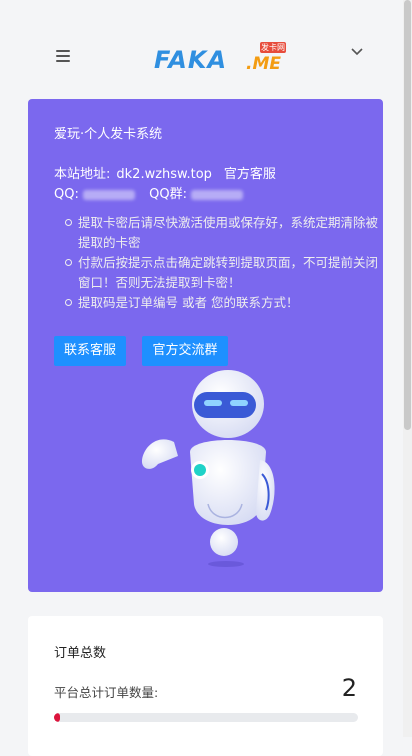 This screenshot has width=412, height=756. I want to click on logo-suffix: .ME, so click(263, 64).